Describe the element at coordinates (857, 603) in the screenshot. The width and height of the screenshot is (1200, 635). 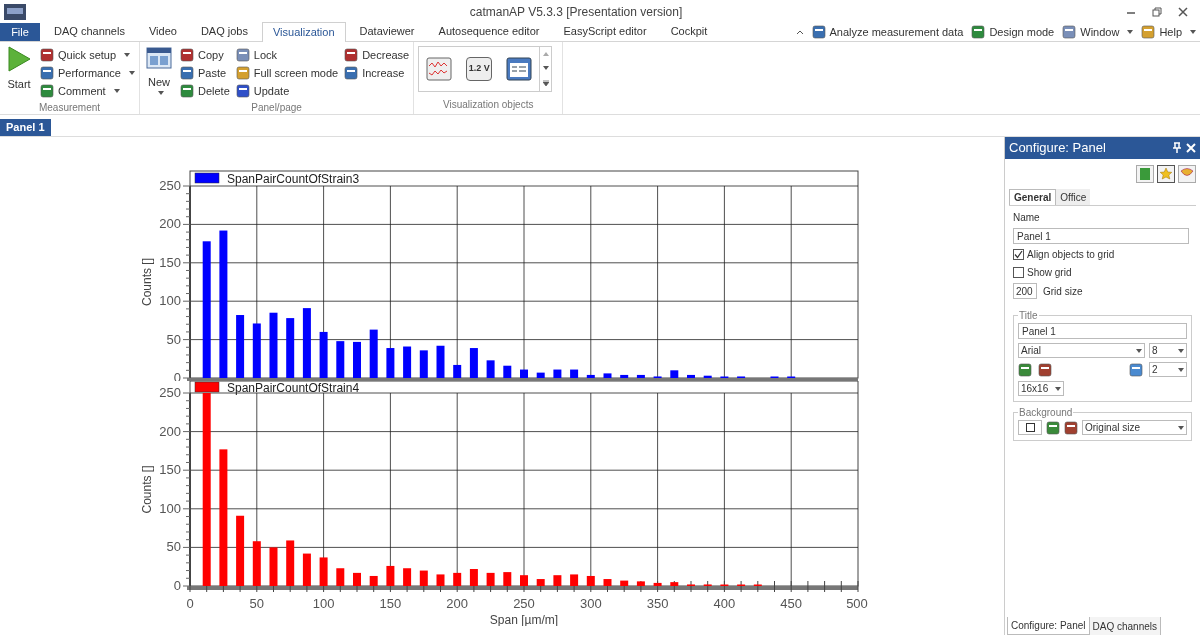
I see `x-tick-label: 500` at that location.